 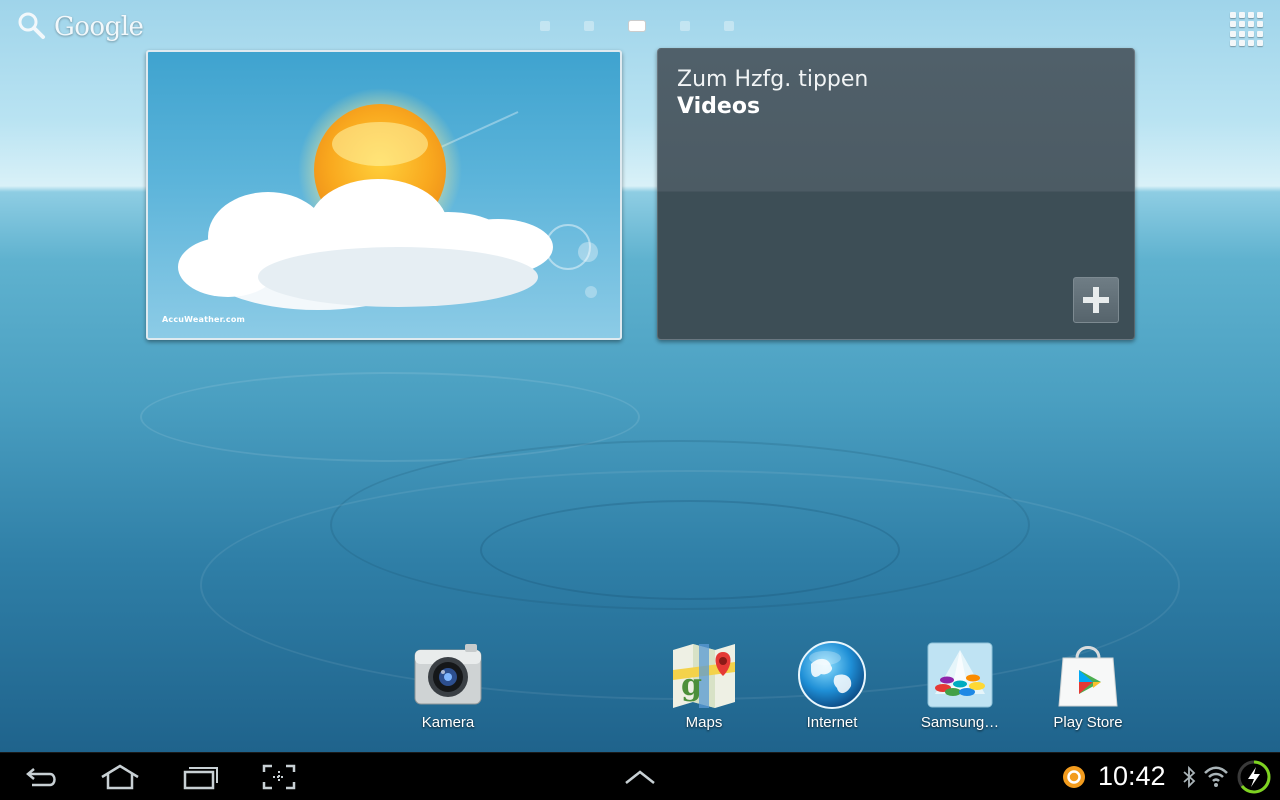 I want to click on screenshot-button, so click(x=279, y=777).